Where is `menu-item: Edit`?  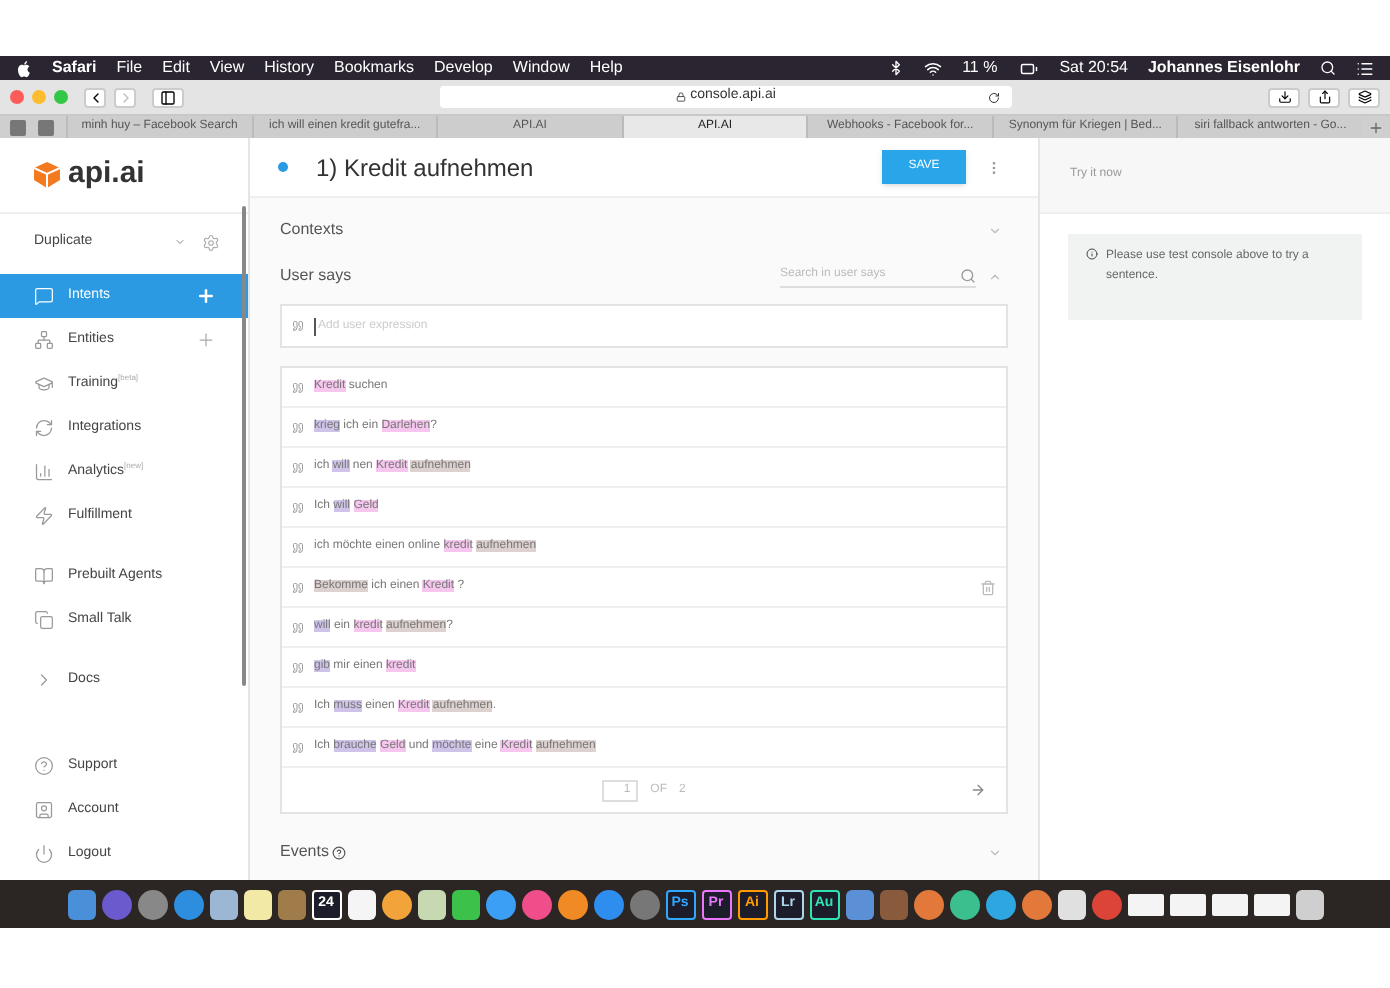
menu-item: Edit is located at coordinates (176, 68).